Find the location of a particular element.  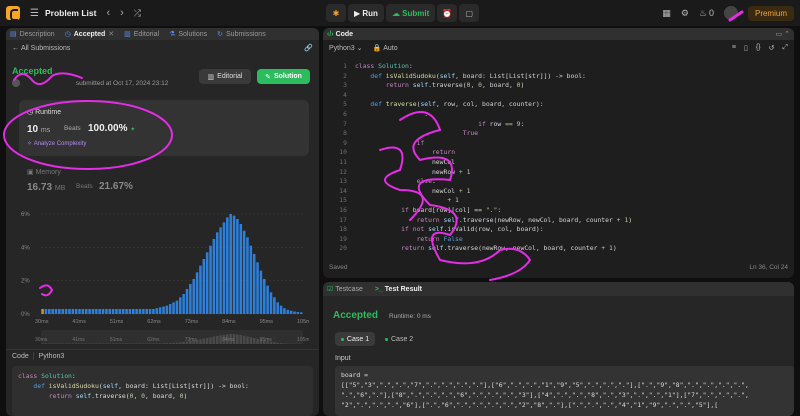

case-2-tab: Case 2 is located at coordinates (399, 339).